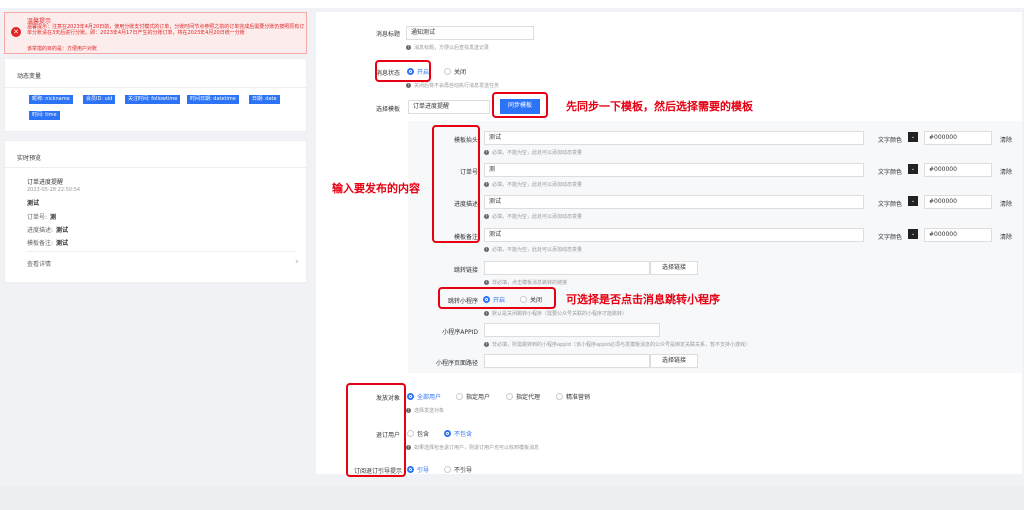  Describe the element at coordinates (418, 433) in the screenshot. I see `sub-include-radio: 包含` at that location.